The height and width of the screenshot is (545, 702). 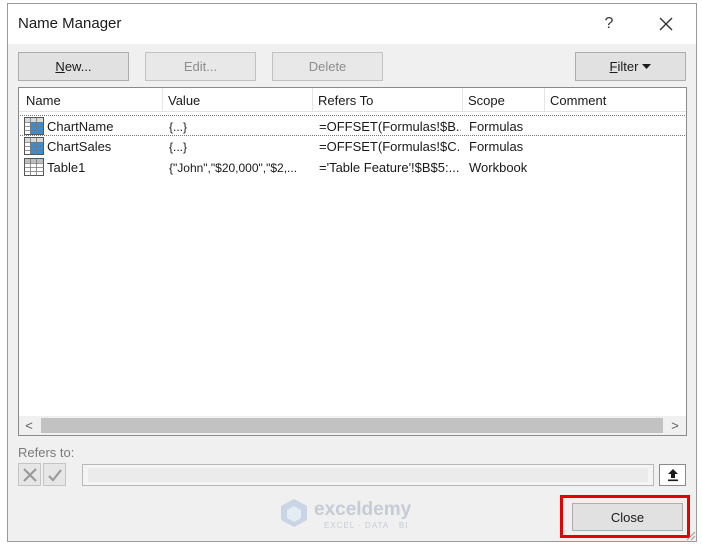 What do you see at coordinates (327, 66) in the screenshot?
I see `delete-button: Delete` at bounding box center [327, 66].